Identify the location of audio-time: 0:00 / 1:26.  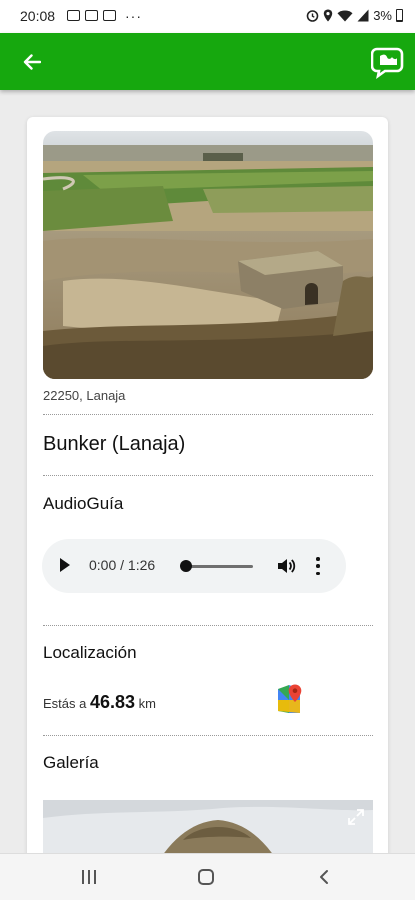
(122, 565).